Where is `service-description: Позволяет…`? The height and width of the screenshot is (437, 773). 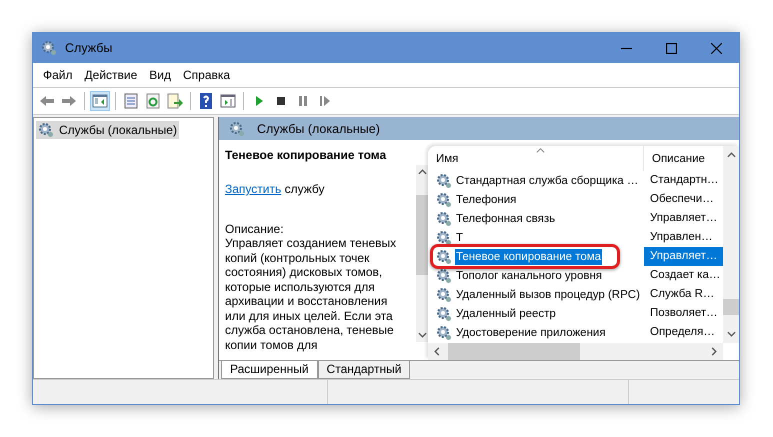 service-description: Позволяет… is located at coordinates (684, 313).